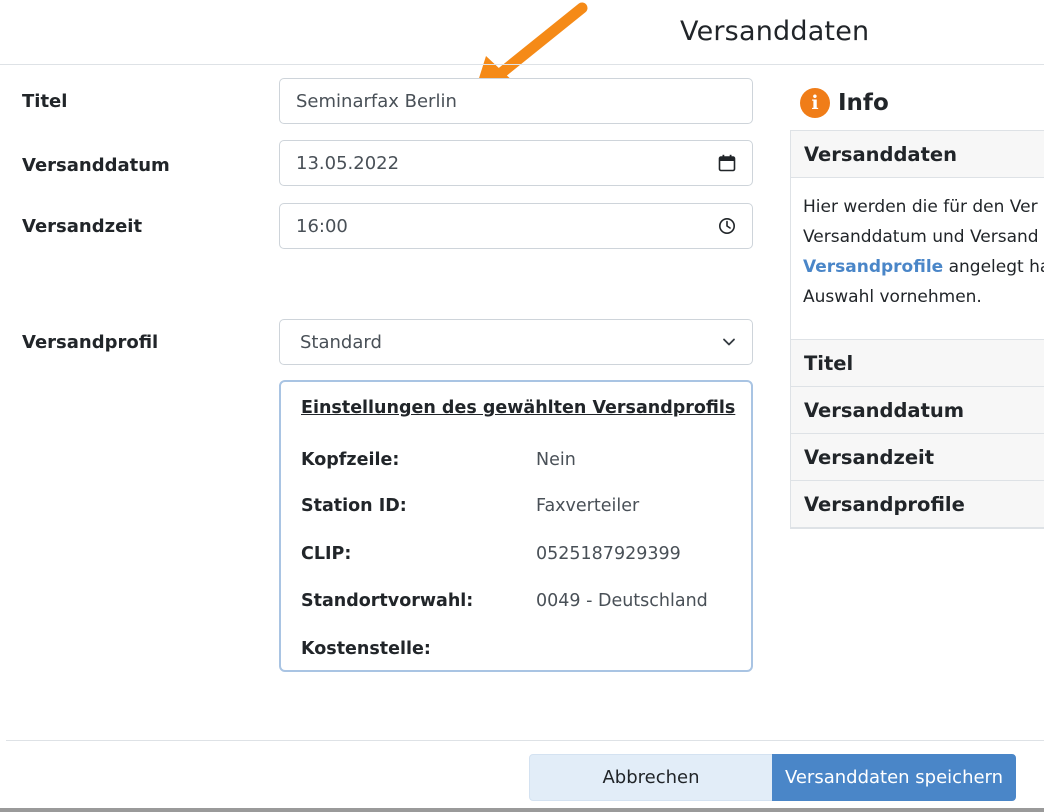 Image resolution: width=1044 pixels, height=812 pixels. I want to click on title-input-value: Seminarfax Berlin, so click(376, 101).